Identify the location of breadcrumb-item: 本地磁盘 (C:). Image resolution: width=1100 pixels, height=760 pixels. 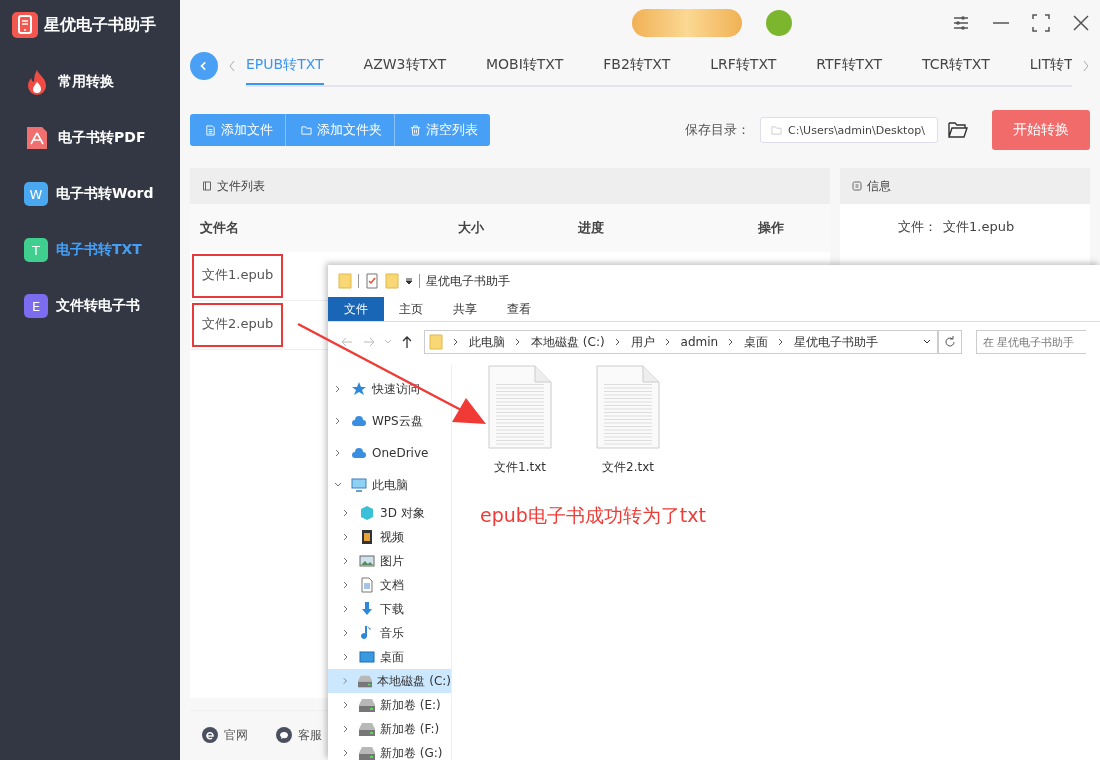
(568, 342).